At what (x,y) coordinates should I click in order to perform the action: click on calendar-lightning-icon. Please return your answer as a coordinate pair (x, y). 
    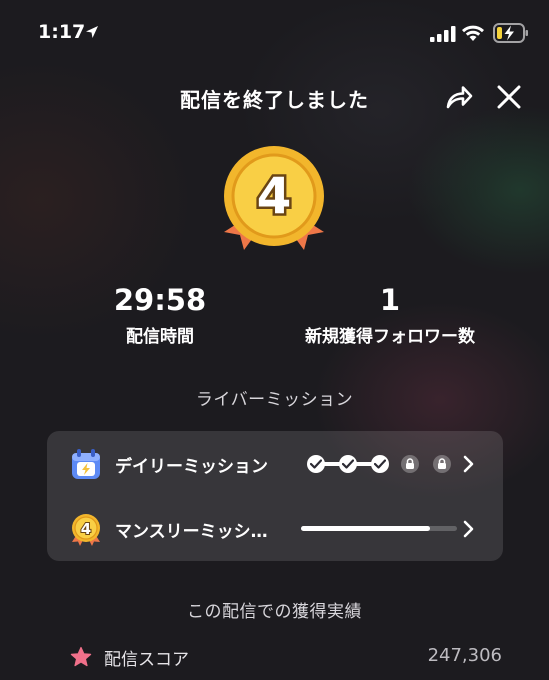
    Looking at the image, I should click on (86, 464).